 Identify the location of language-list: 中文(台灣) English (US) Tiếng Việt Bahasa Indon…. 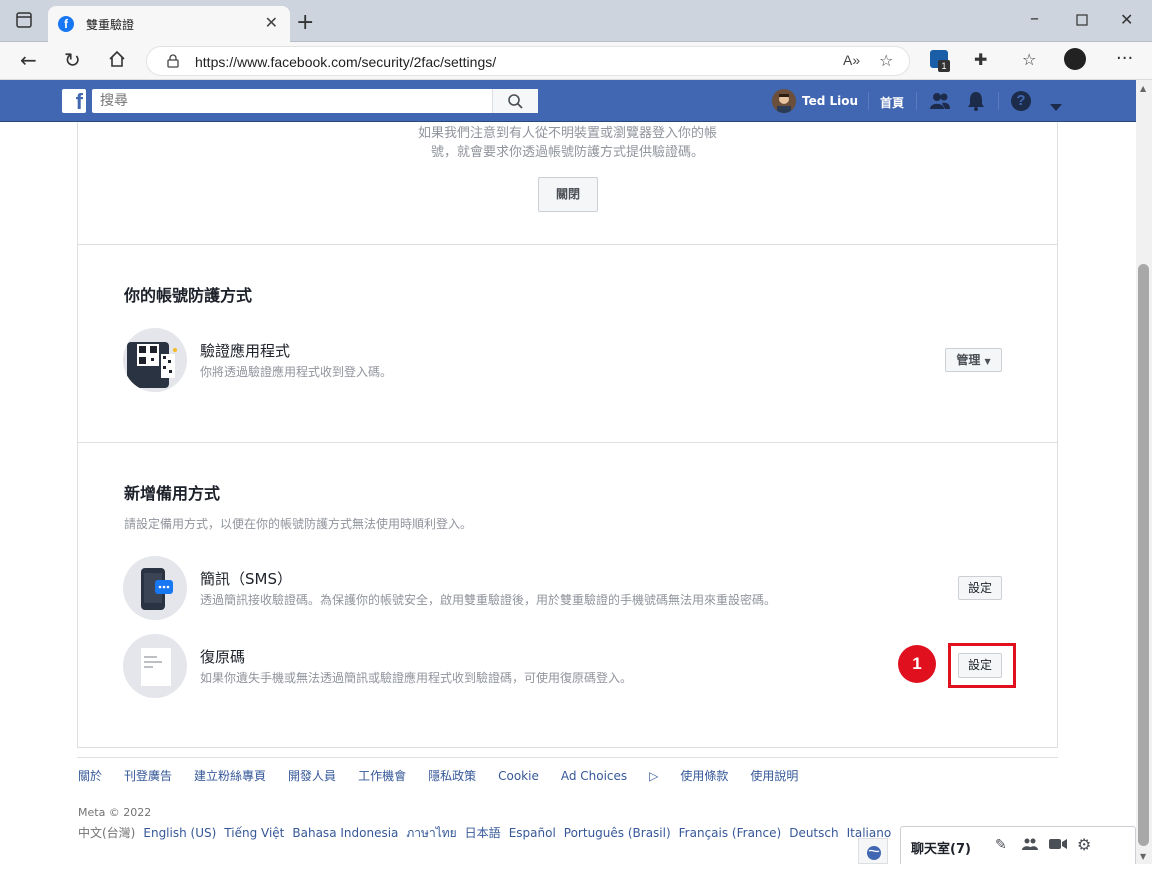
(488, 833).